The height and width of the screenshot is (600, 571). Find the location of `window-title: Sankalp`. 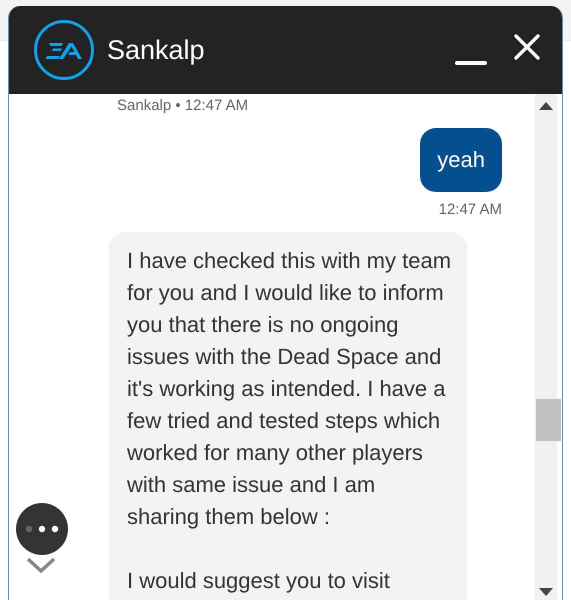

window-title: Sankalp is located at coordinates (156, 50).